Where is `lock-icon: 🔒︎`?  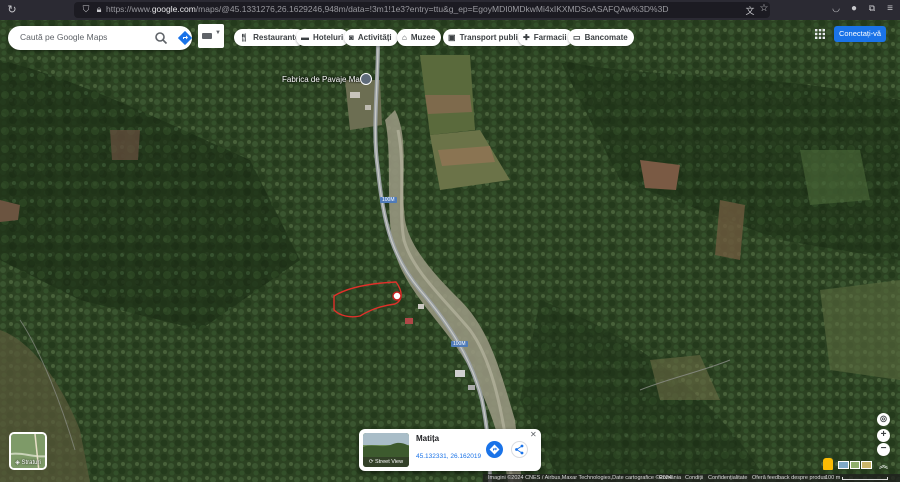 lock-icon: 🔒︎ is located at coordinates (99, 9).